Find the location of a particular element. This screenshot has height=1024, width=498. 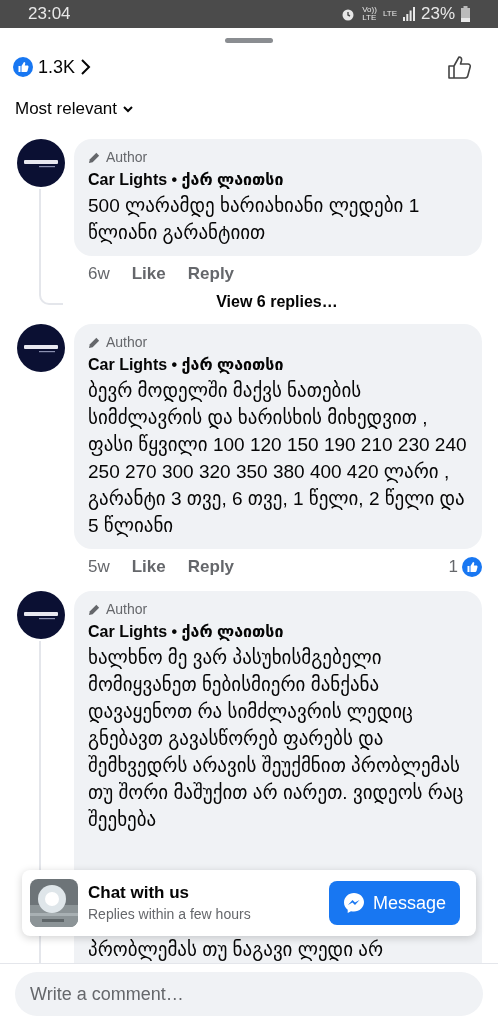

battery-percent: 23% is located at coordinates (437, 14).